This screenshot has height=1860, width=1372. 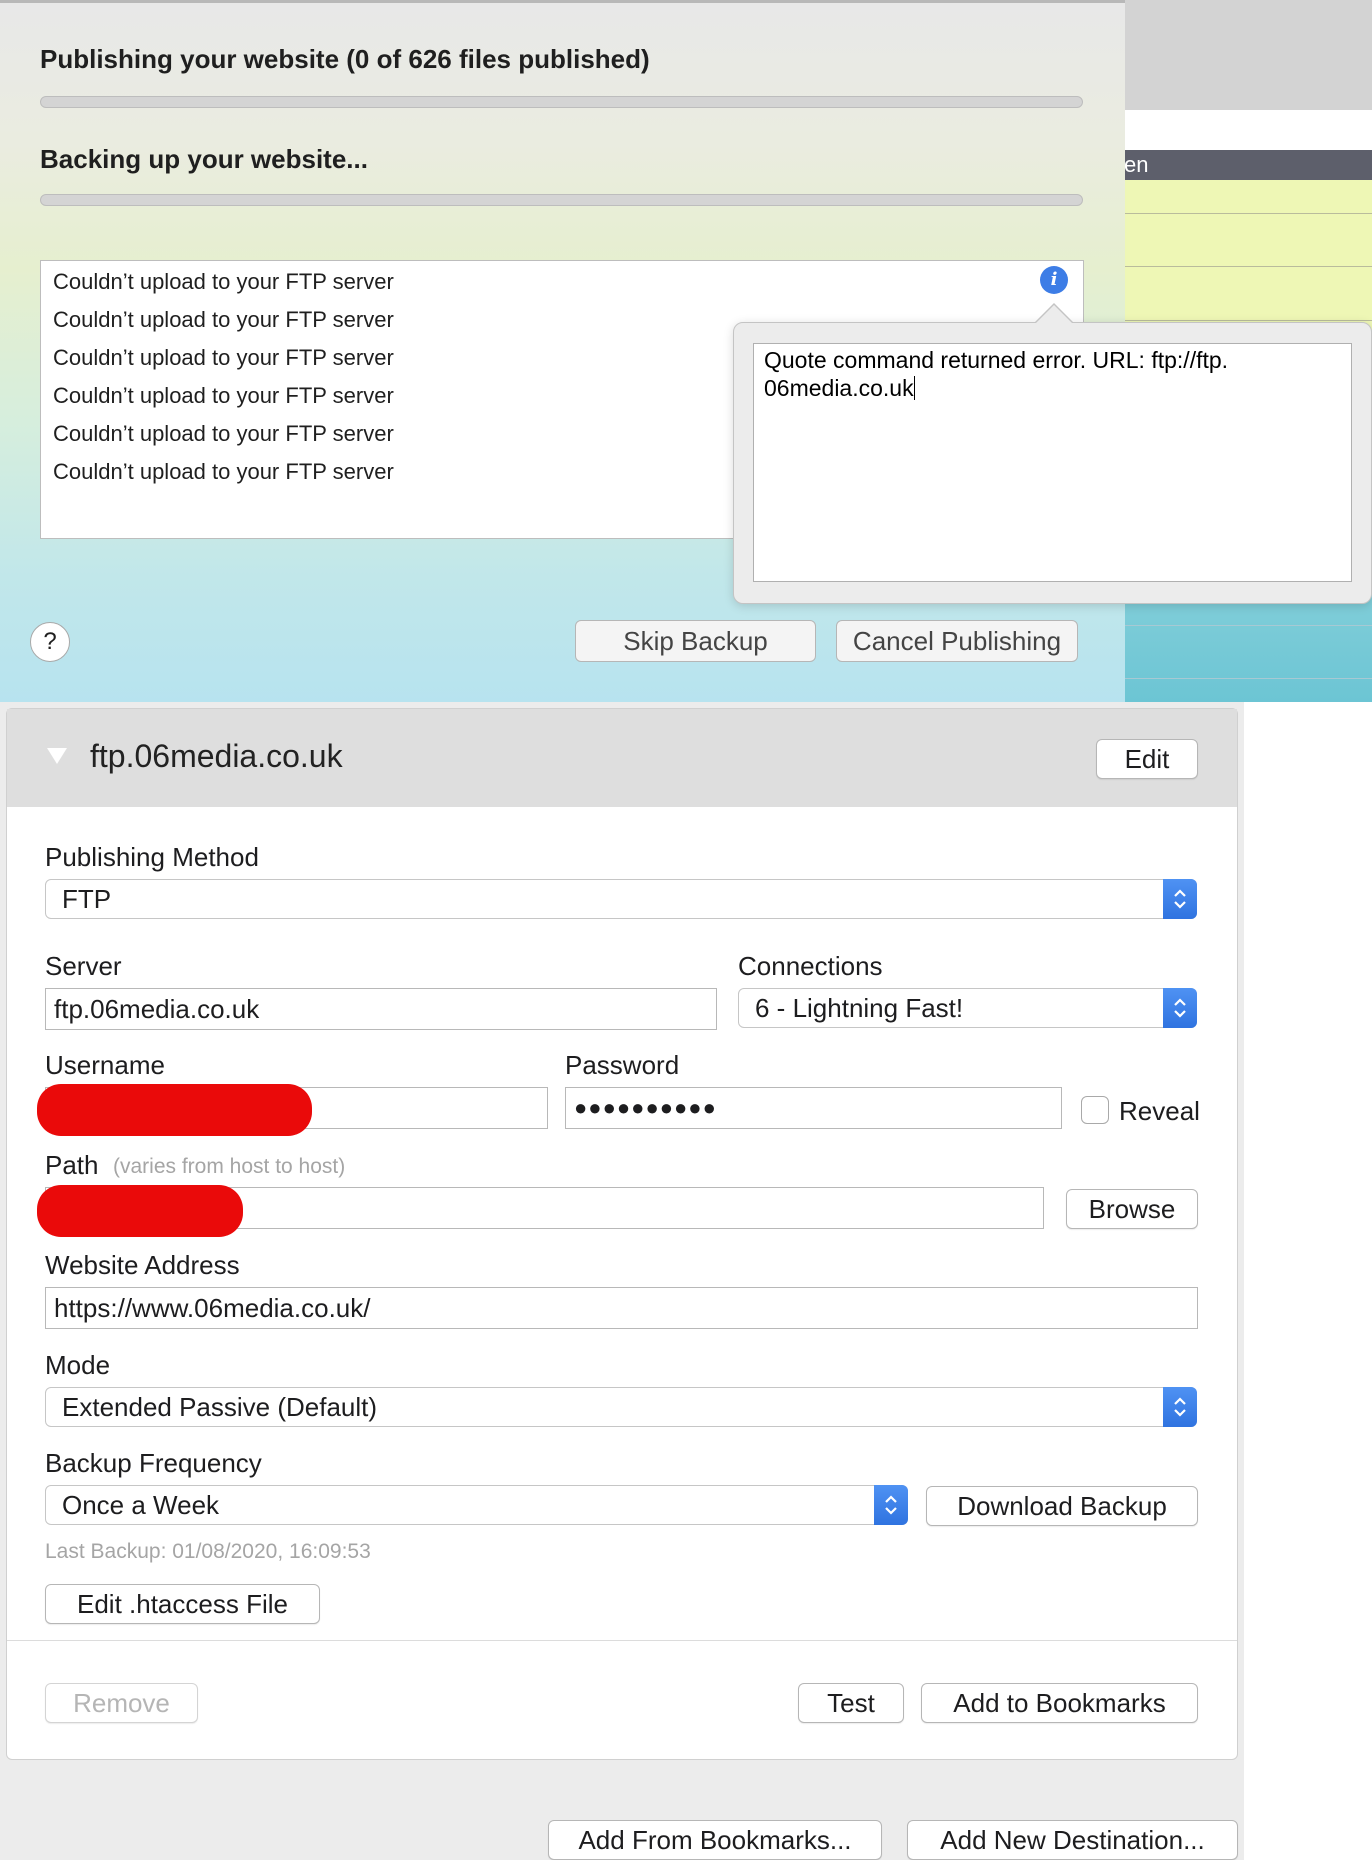 I want to click on server-label: Server, so click(x=83, y=966).